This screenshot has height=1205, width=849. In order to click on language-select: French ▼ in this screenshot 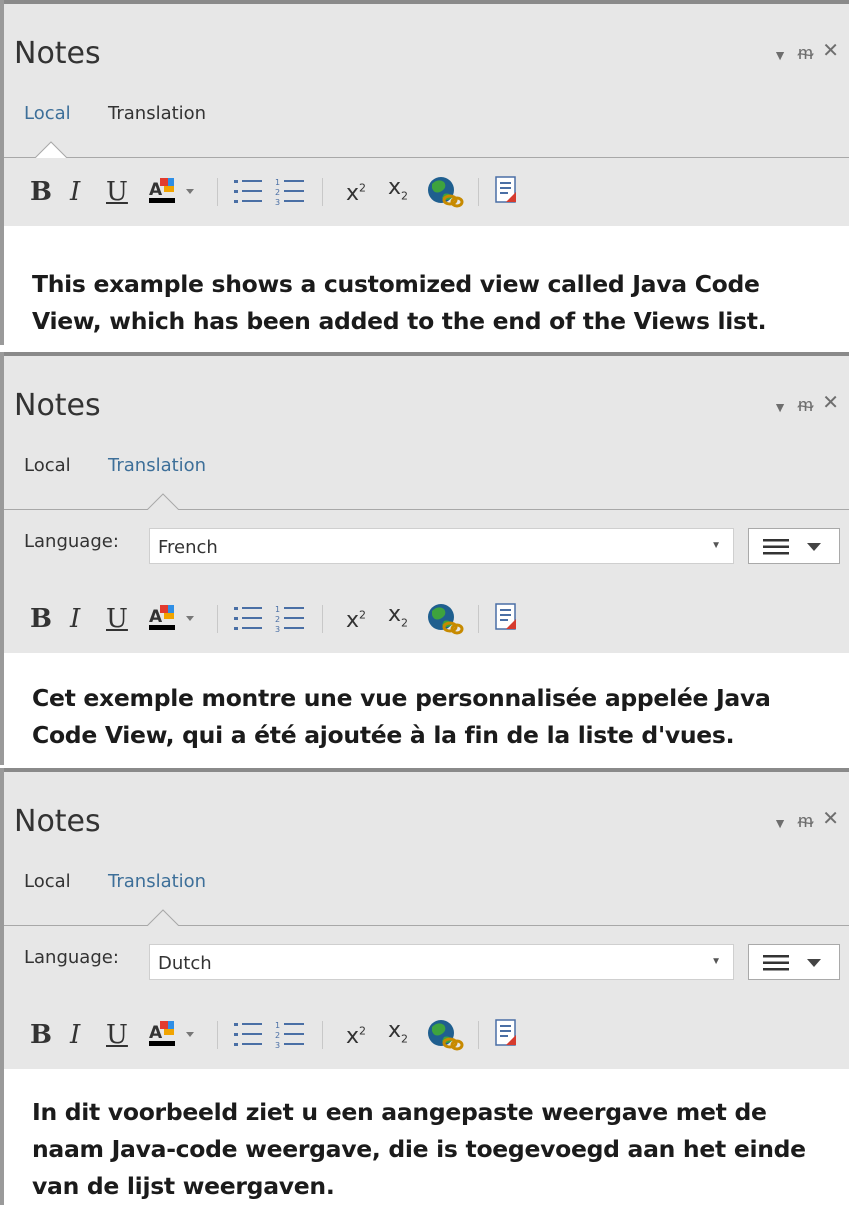, I will do `click(441, 546)`.